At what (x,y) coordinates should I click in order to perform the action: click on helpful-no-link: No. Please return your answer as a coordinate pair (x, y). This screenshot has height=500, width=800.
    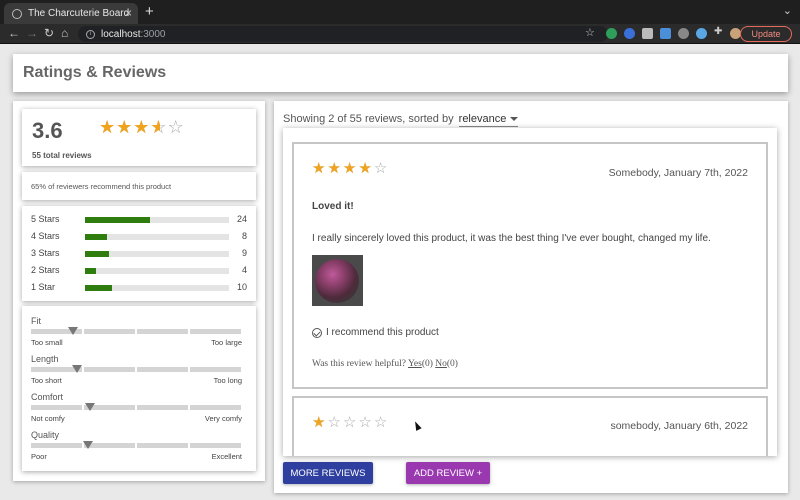
    Looking at the image, I should click on (441, 364).